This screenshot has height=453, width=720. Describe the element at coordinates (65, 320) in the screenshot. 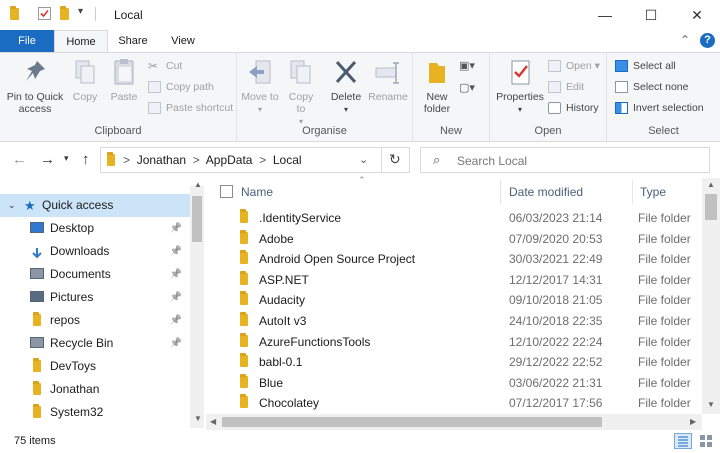

I see `nav-item-label: repos` at that location.